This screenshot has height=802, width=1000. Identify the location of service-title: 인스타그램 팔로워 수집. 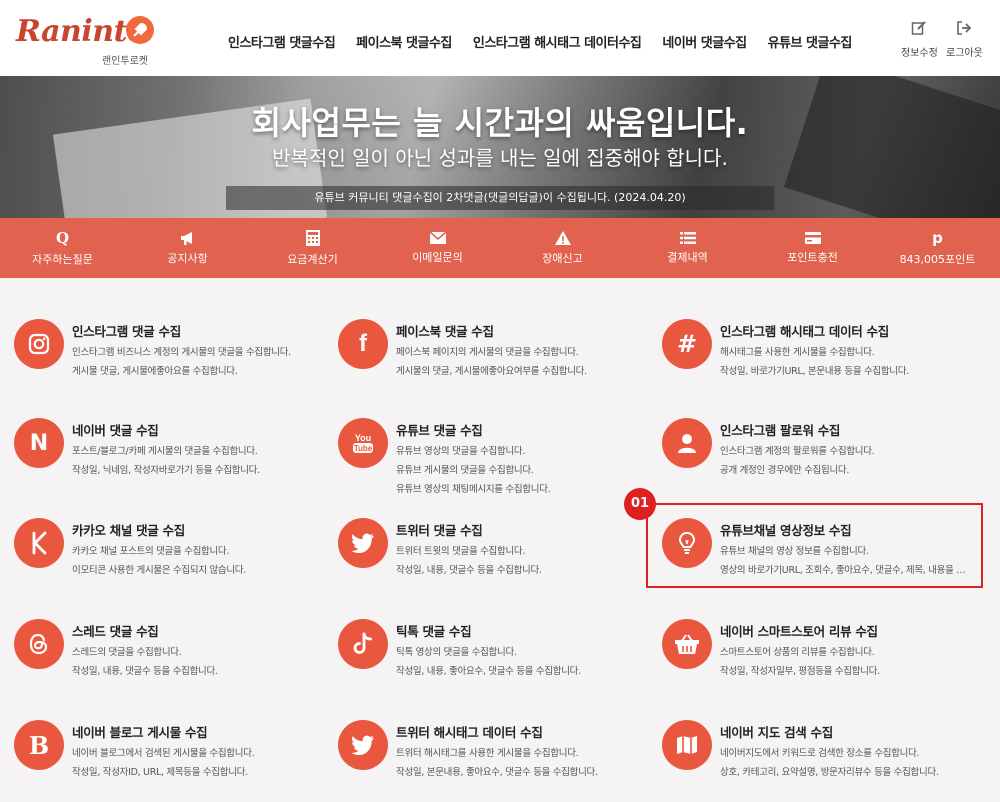
(780, 430).